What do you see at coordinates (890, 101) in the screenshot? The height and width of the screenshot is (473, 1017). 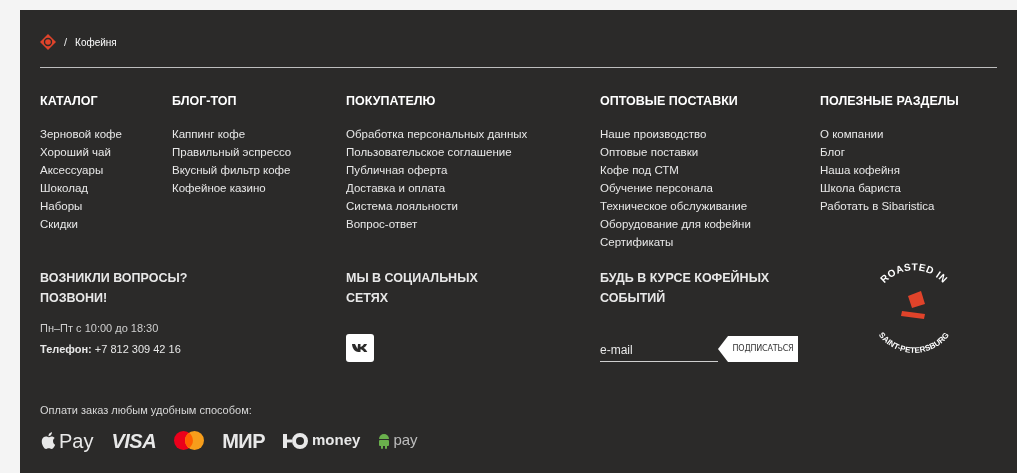 I see `column-heading: ПОЛЕЗНЫЕ РАЗДЕЛЫ` at bounding box center [890, 101].